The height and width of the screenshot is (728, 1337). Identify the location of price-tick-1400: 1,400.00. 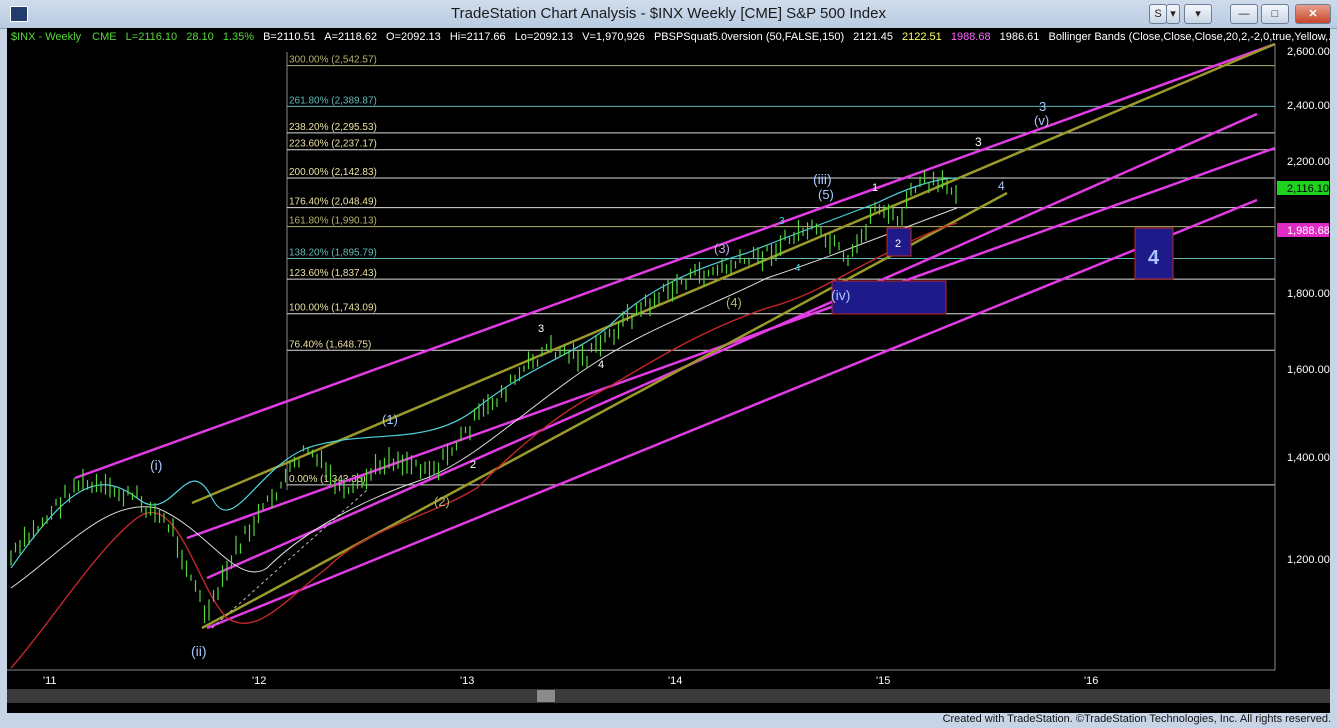
(1308, 458).